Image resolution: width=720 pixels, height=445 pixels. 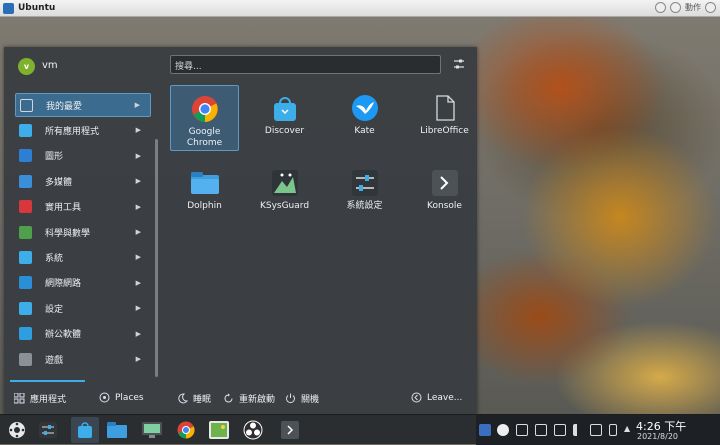 What do you see at coordinates (83, 232) in the screenshot?
I see `sidebar-item-5: 科學與數學 ▶` at bounding box center [83, 232].